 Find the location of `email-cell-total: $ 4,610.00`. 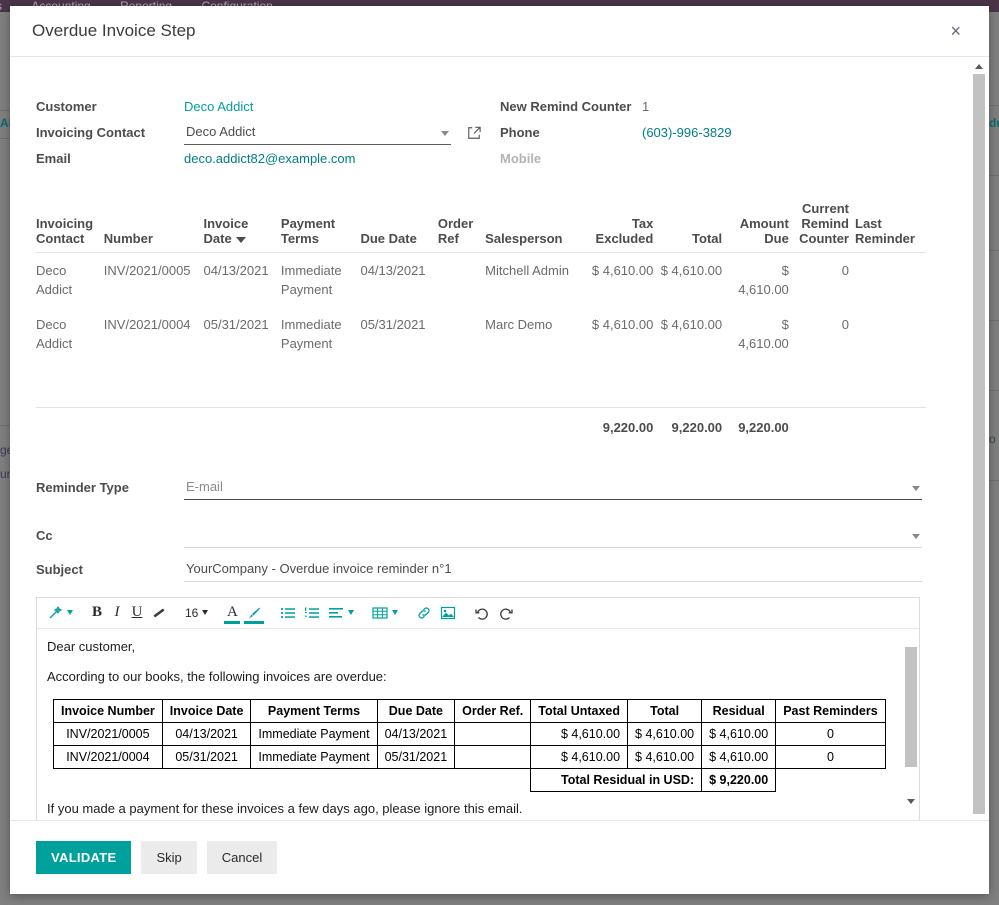

email-cell-total: $ 4,610.00 is located at coordinates (665, 733).